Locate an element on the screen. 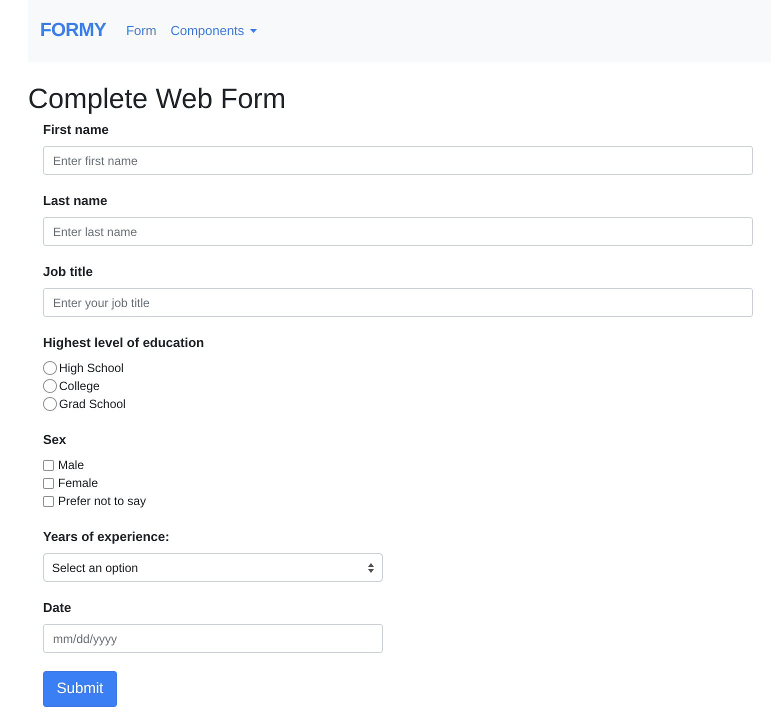 The image size is (771, 720). text-field: Enter your job title is located at coordinates (398, 302).